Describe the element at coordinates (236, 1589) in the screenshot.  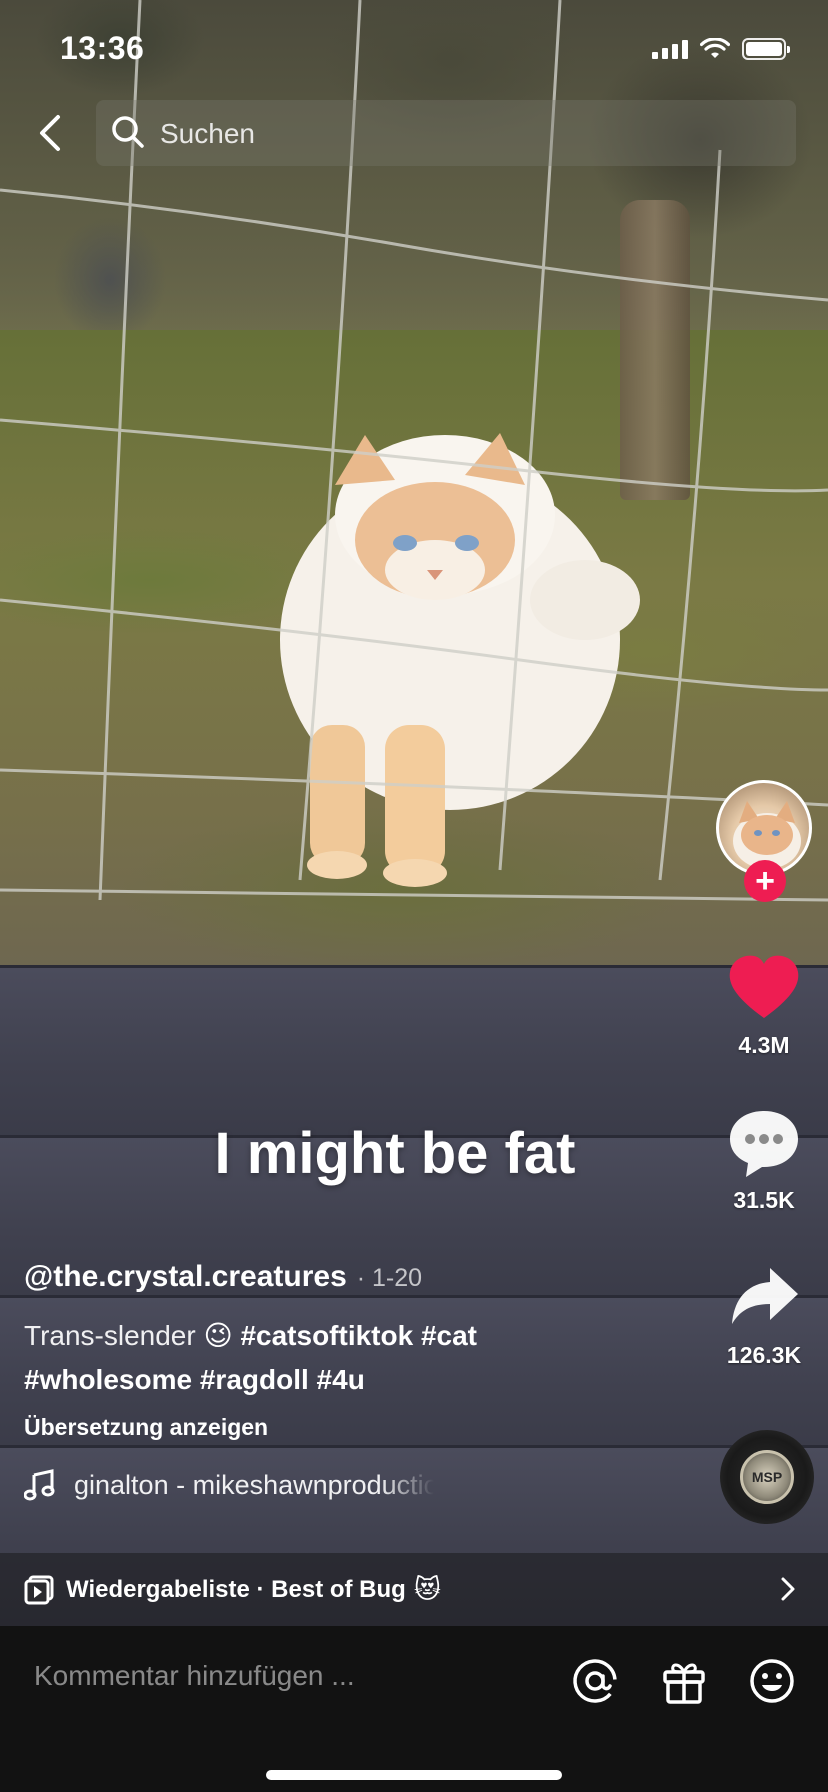
I see `playlist-label: Wiedergabeliste · Best of Bug` at that location.